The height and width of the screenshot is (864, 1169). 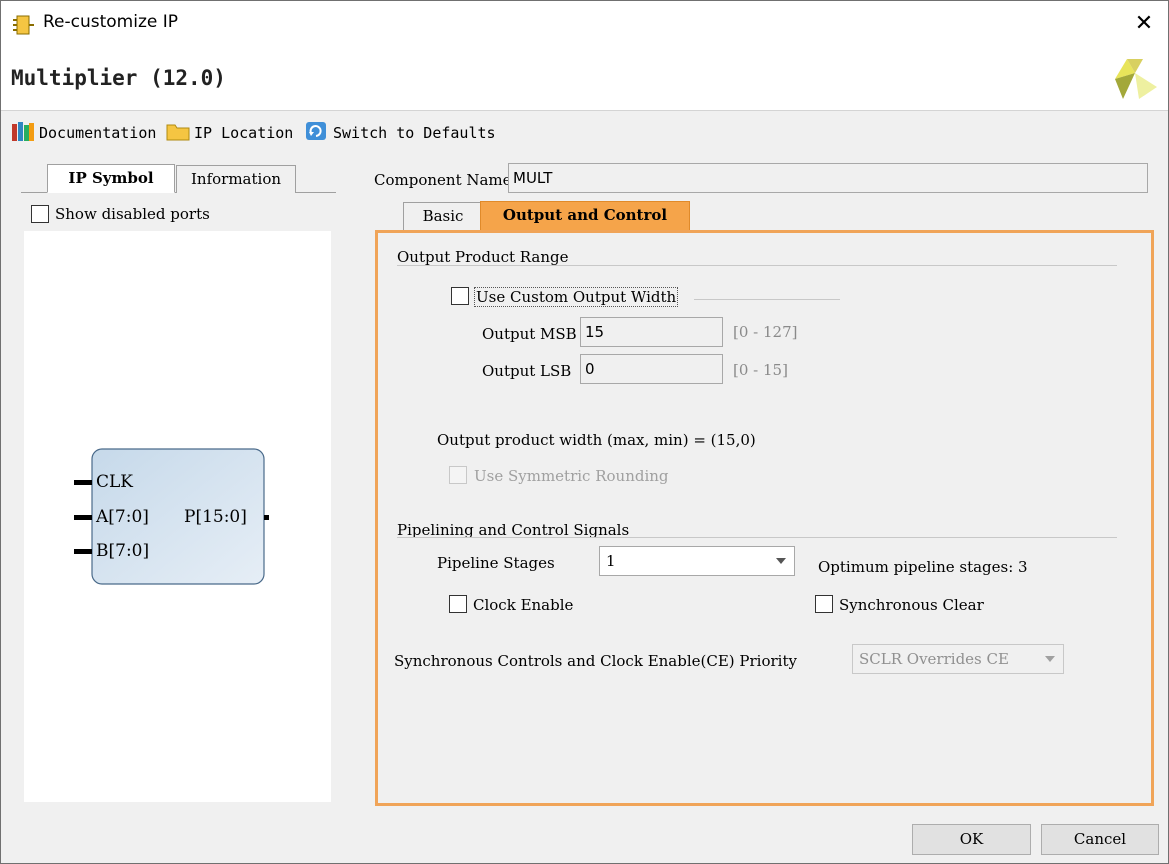 I want to click on ok-button: OK, so click(x=971, y=839).